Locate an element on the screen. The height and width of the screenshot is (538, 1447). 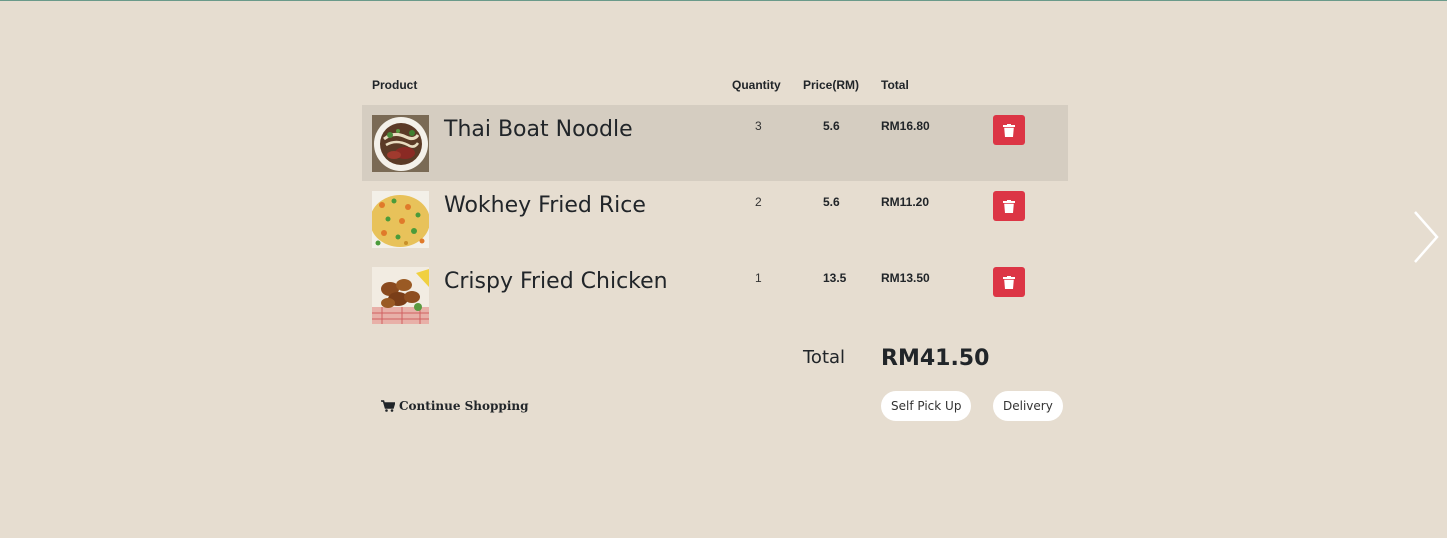
table-row: Thai Boat Noodle 3 5.6 RM16.80 is located at coordinates (715, 143).